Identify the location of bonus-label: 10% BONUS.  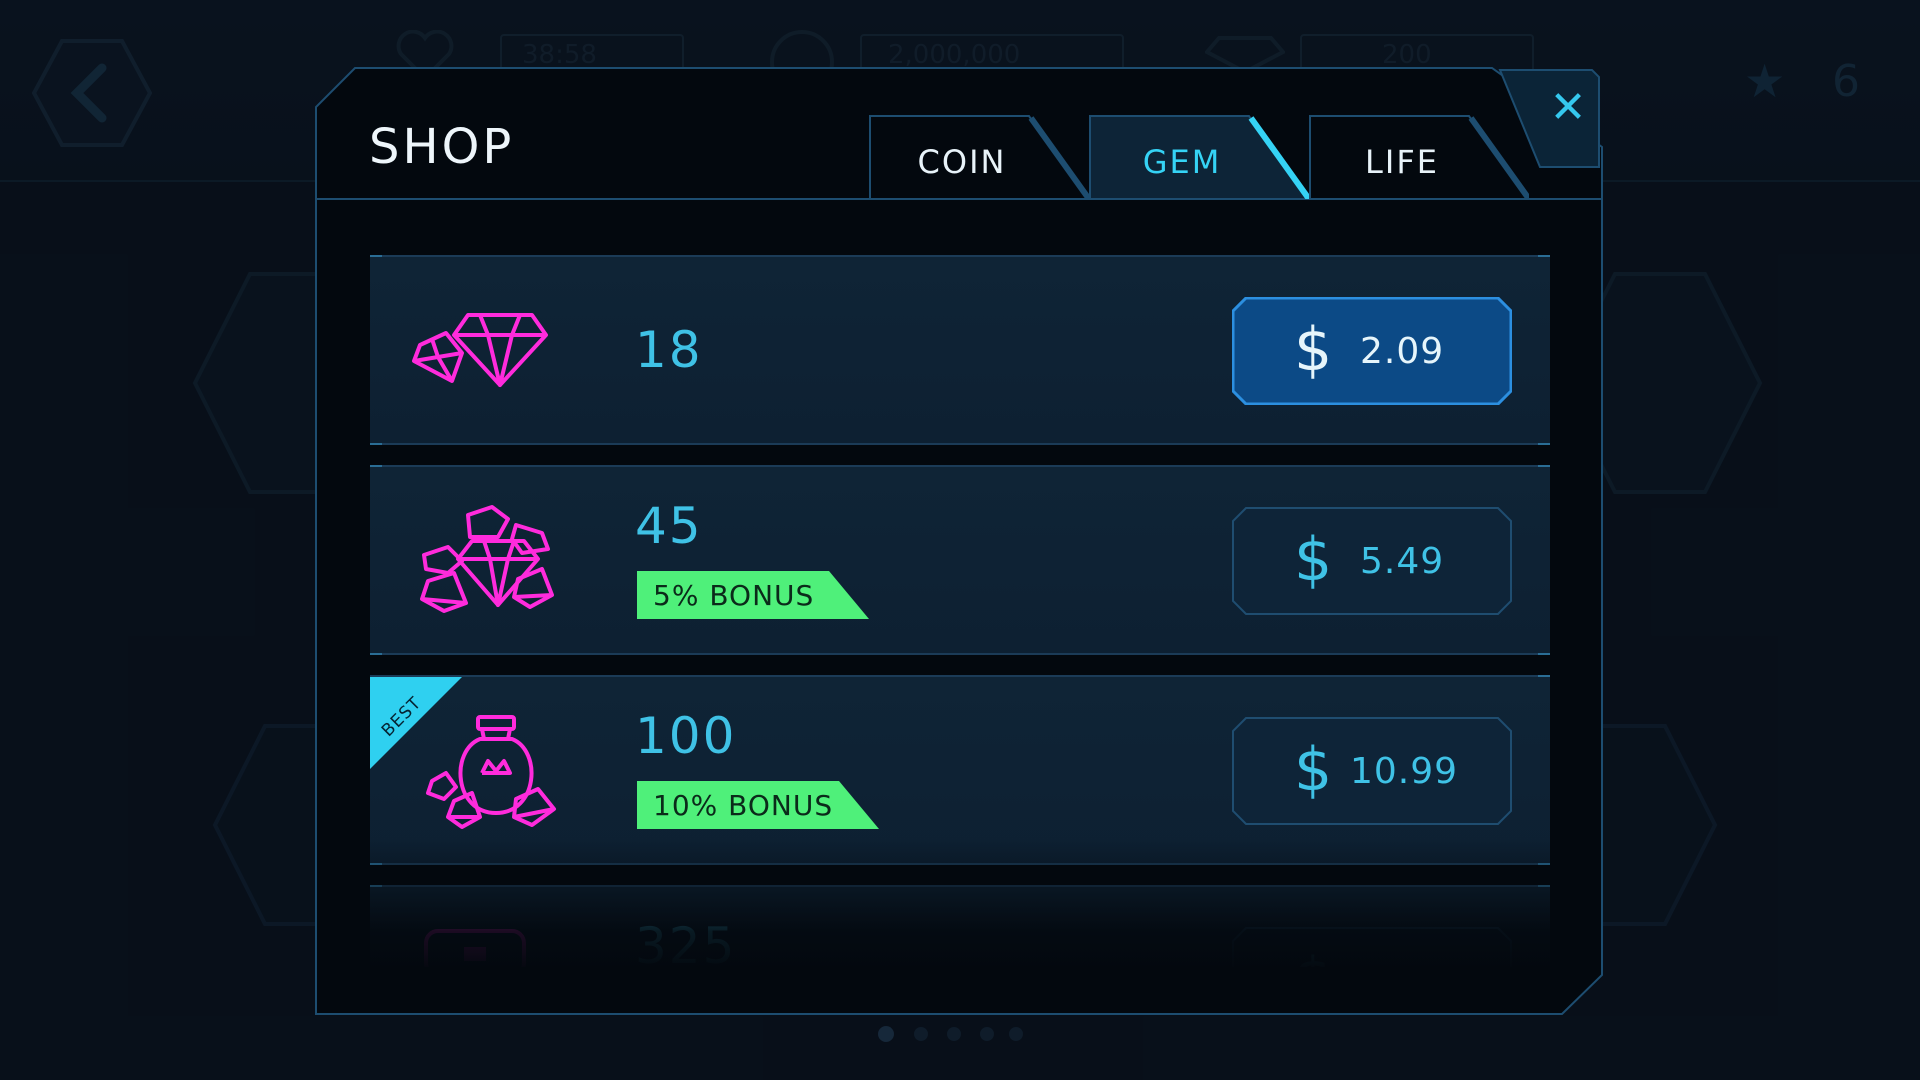
(743, 805).